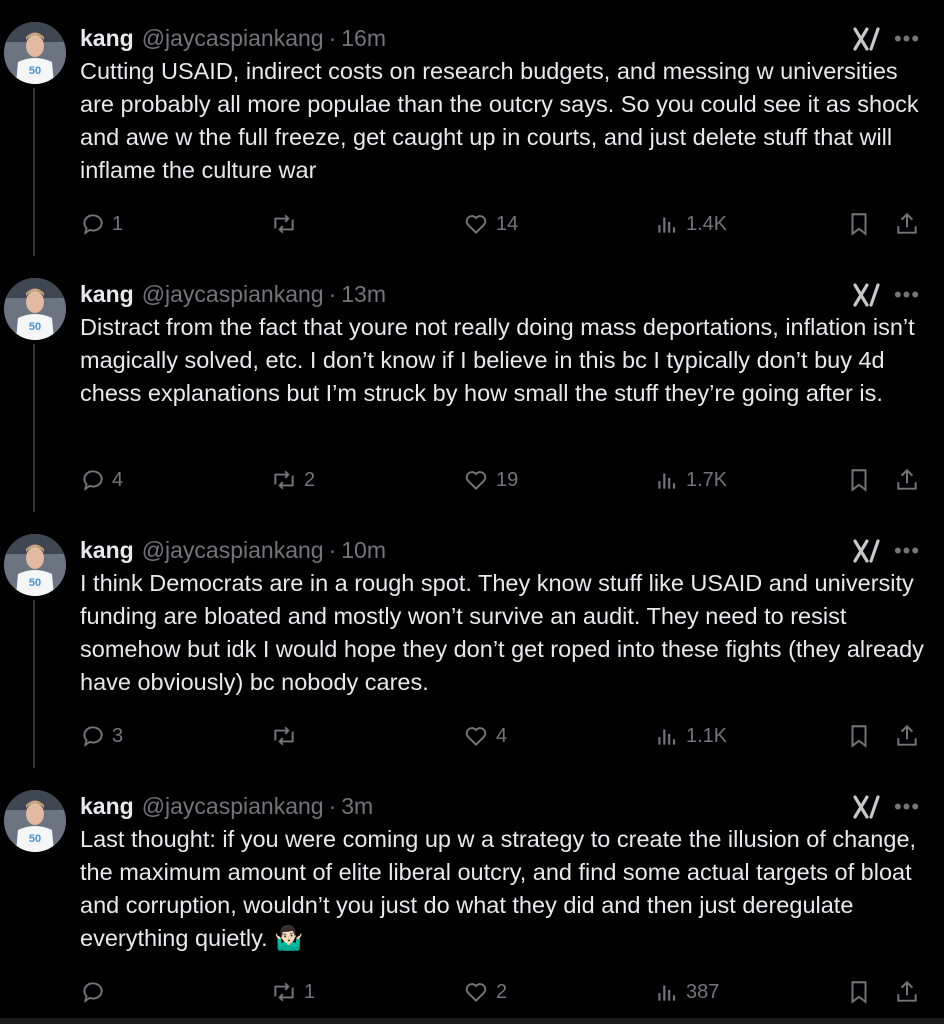  Describe the element at coordinates (707, 223) in the screenshot. I see `view-count: 1.4K` at that location.